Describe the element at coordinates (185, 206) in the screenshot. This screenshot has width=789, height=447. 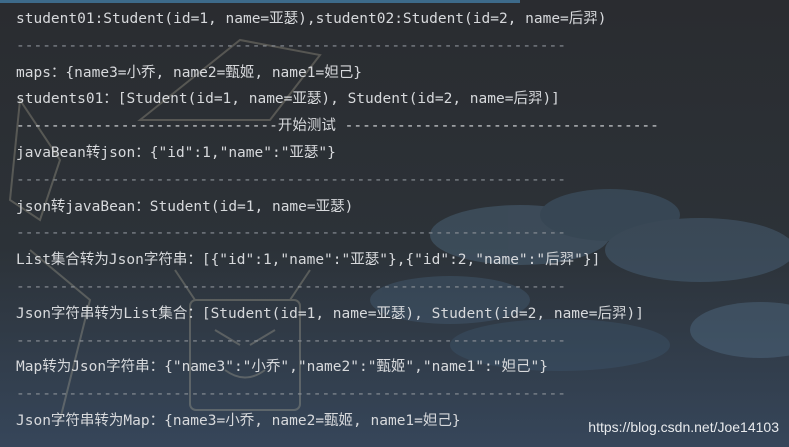
I see `output-line-json-to-bean: json转javaBean：Student(id=1, name=亚瑟)` at that location.